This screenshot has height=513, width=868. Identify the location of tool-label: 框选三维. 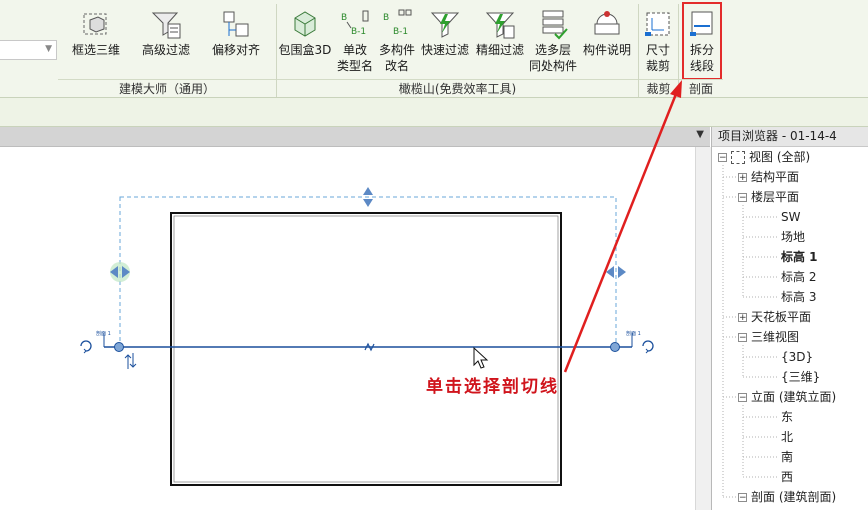
(95, 50).